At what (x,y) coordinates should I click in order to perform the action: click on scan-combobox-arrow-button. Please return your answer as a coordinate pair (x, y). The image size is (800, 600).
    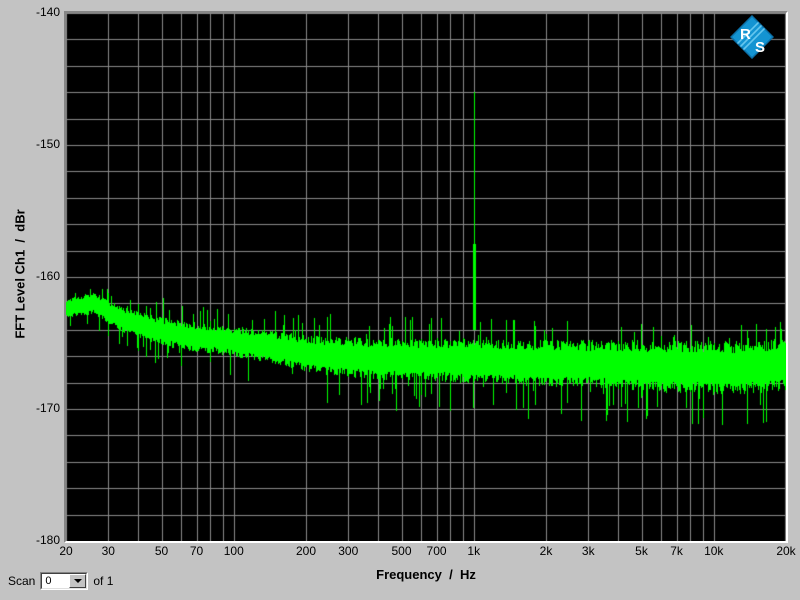
    Looking at the image, I should click on (78, 581).